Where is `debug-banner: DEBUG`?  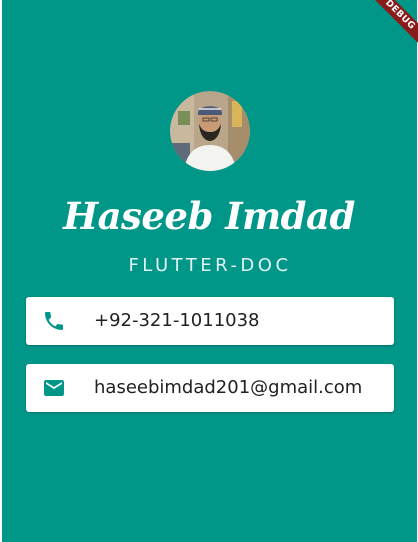
debug-banner: DEBUG is located at coordinates (388, 30).